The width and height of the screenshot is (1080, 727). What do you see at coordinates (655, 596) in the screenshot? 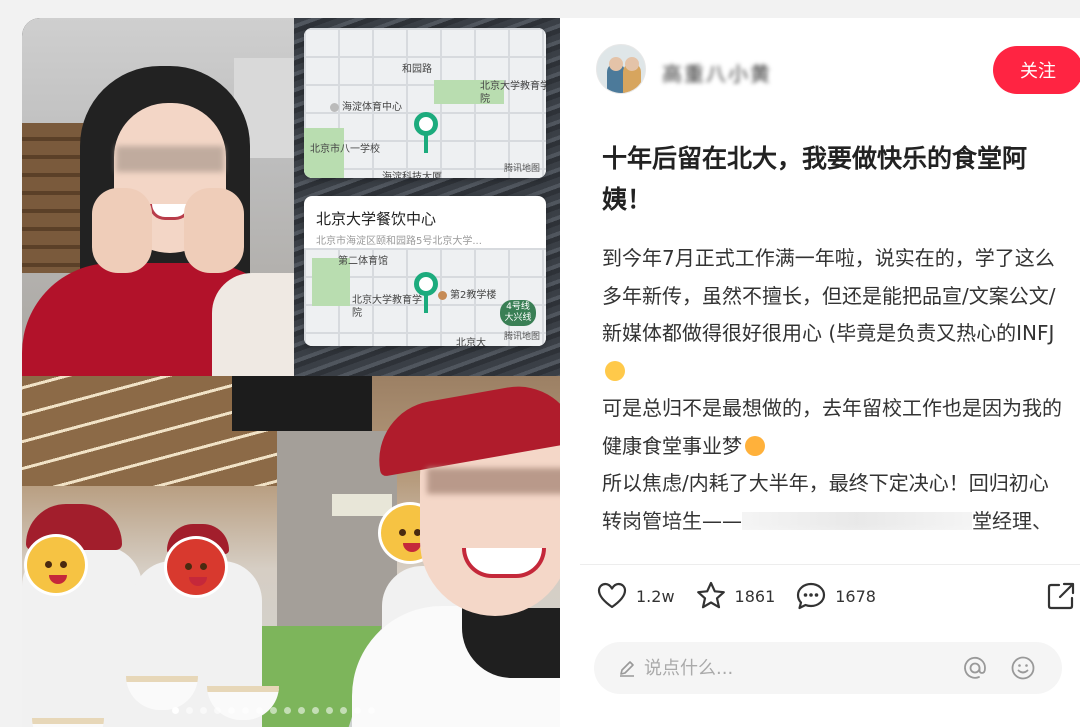
I see `like-count: 1.2w` at bounding box center [655, 596].